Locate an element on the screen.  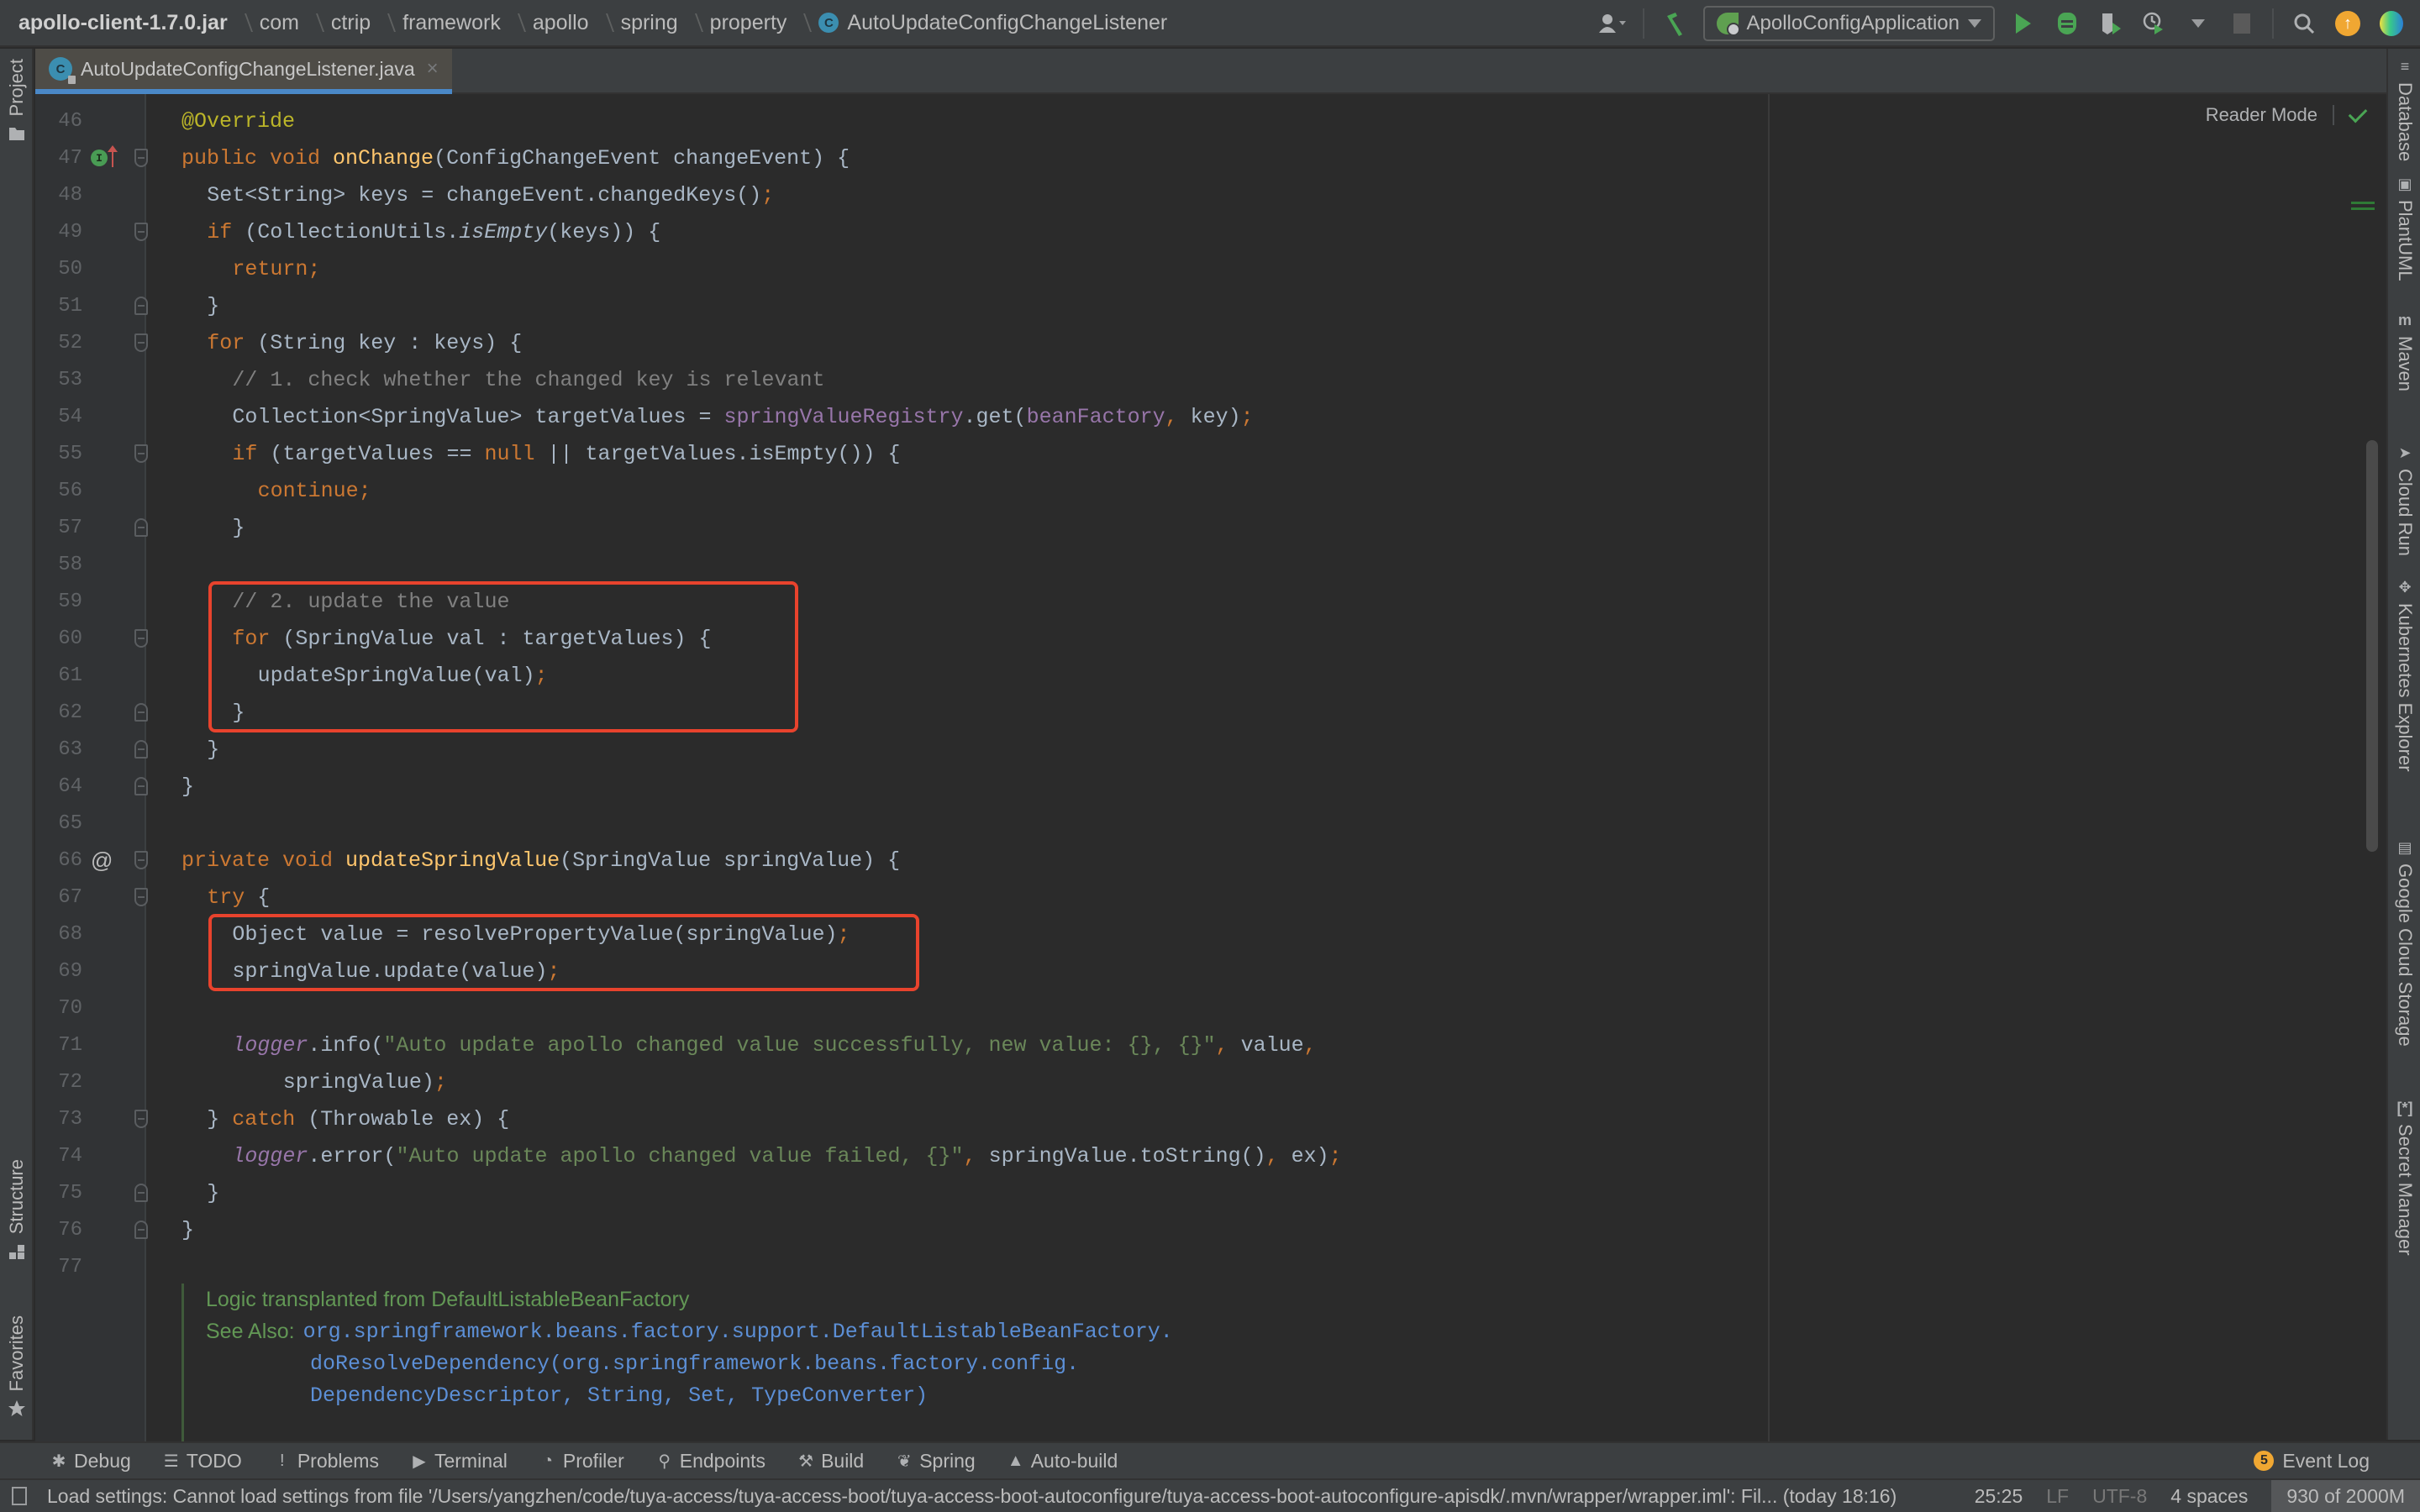
line-number: 77 is located at coordinates (58, 1267).